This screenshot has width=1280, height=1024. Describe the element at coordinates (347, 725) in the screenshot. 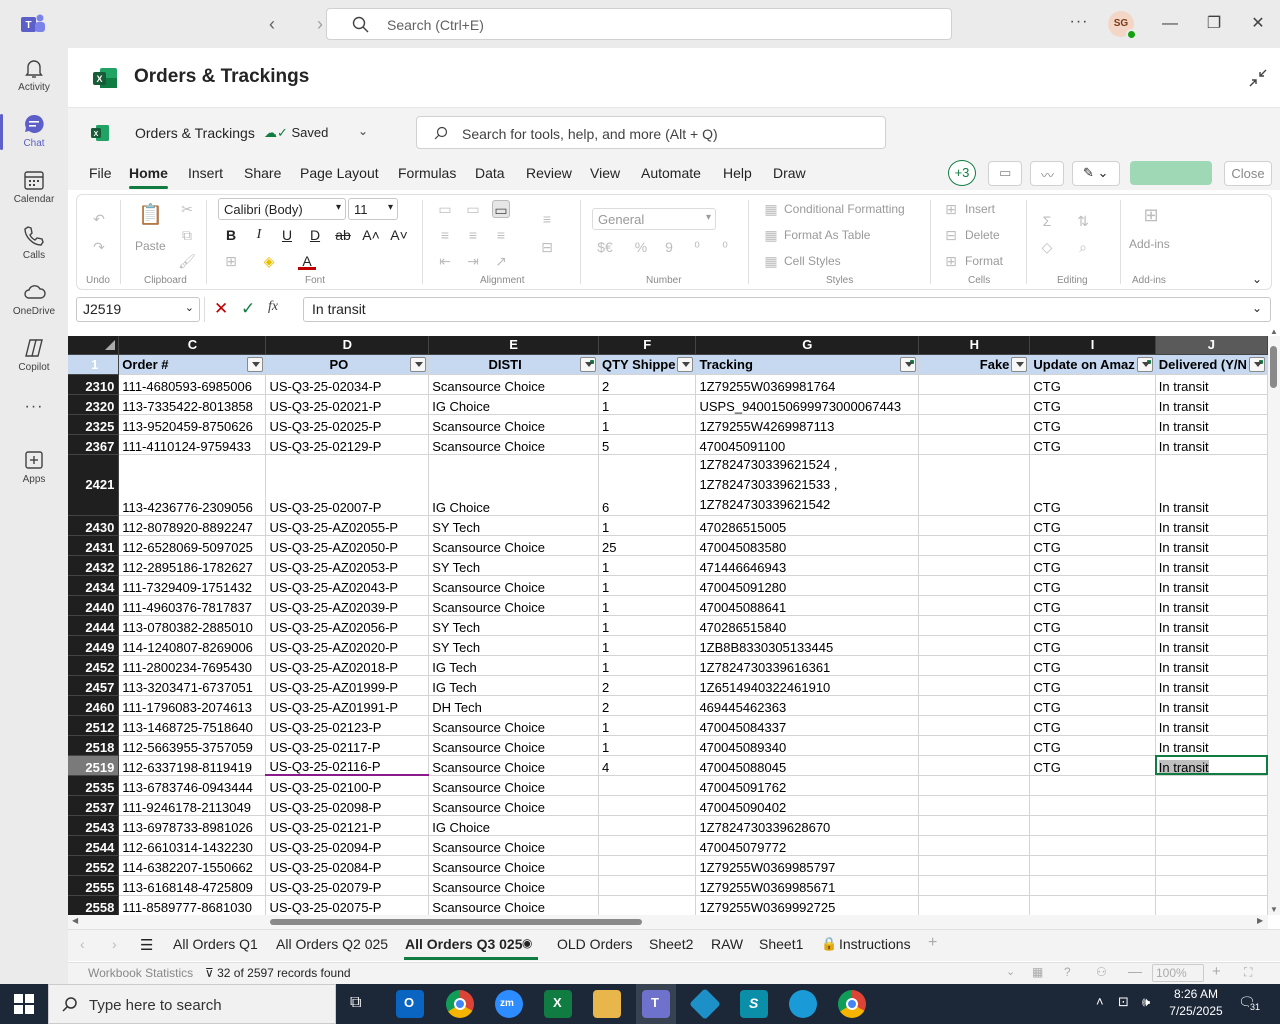

I see `table-cell: US-Q3-25-02123-P` at that location.